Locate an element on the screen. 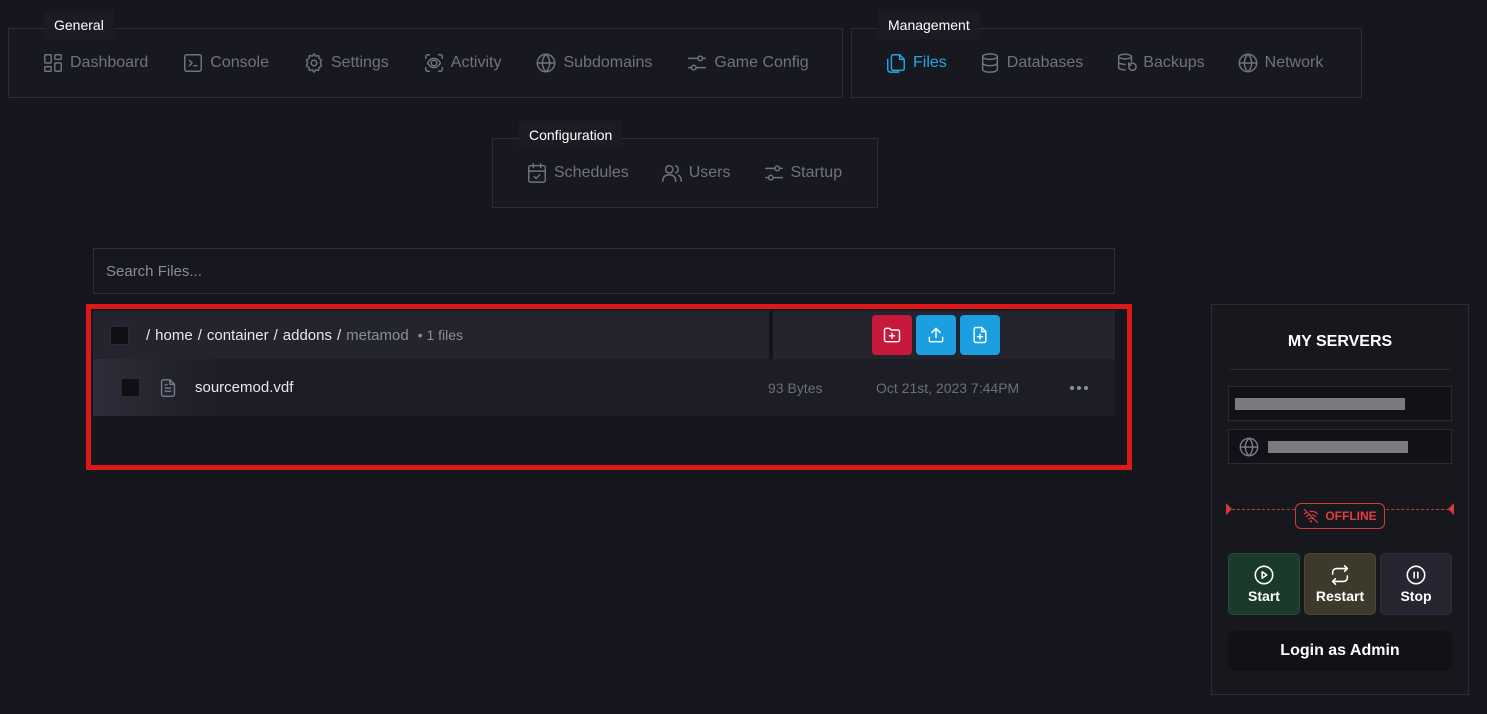  nav-item-databases: Databases is located at coordinates (1031, 63).